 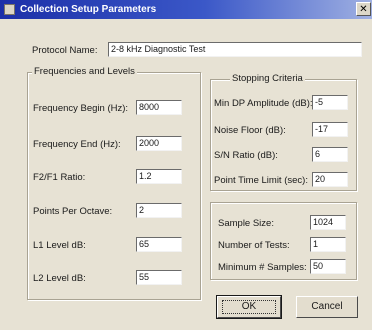 I want to click on protocol-name-label: Protocol Name:, so click(x=65, y=50).